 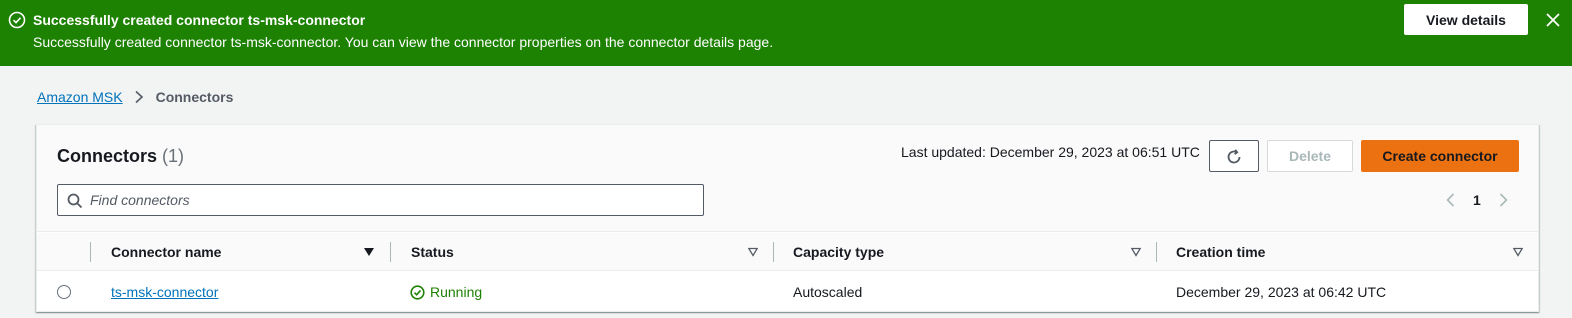 I want to click on create-connector-button: Create connector, so click(x=1440, y=156).